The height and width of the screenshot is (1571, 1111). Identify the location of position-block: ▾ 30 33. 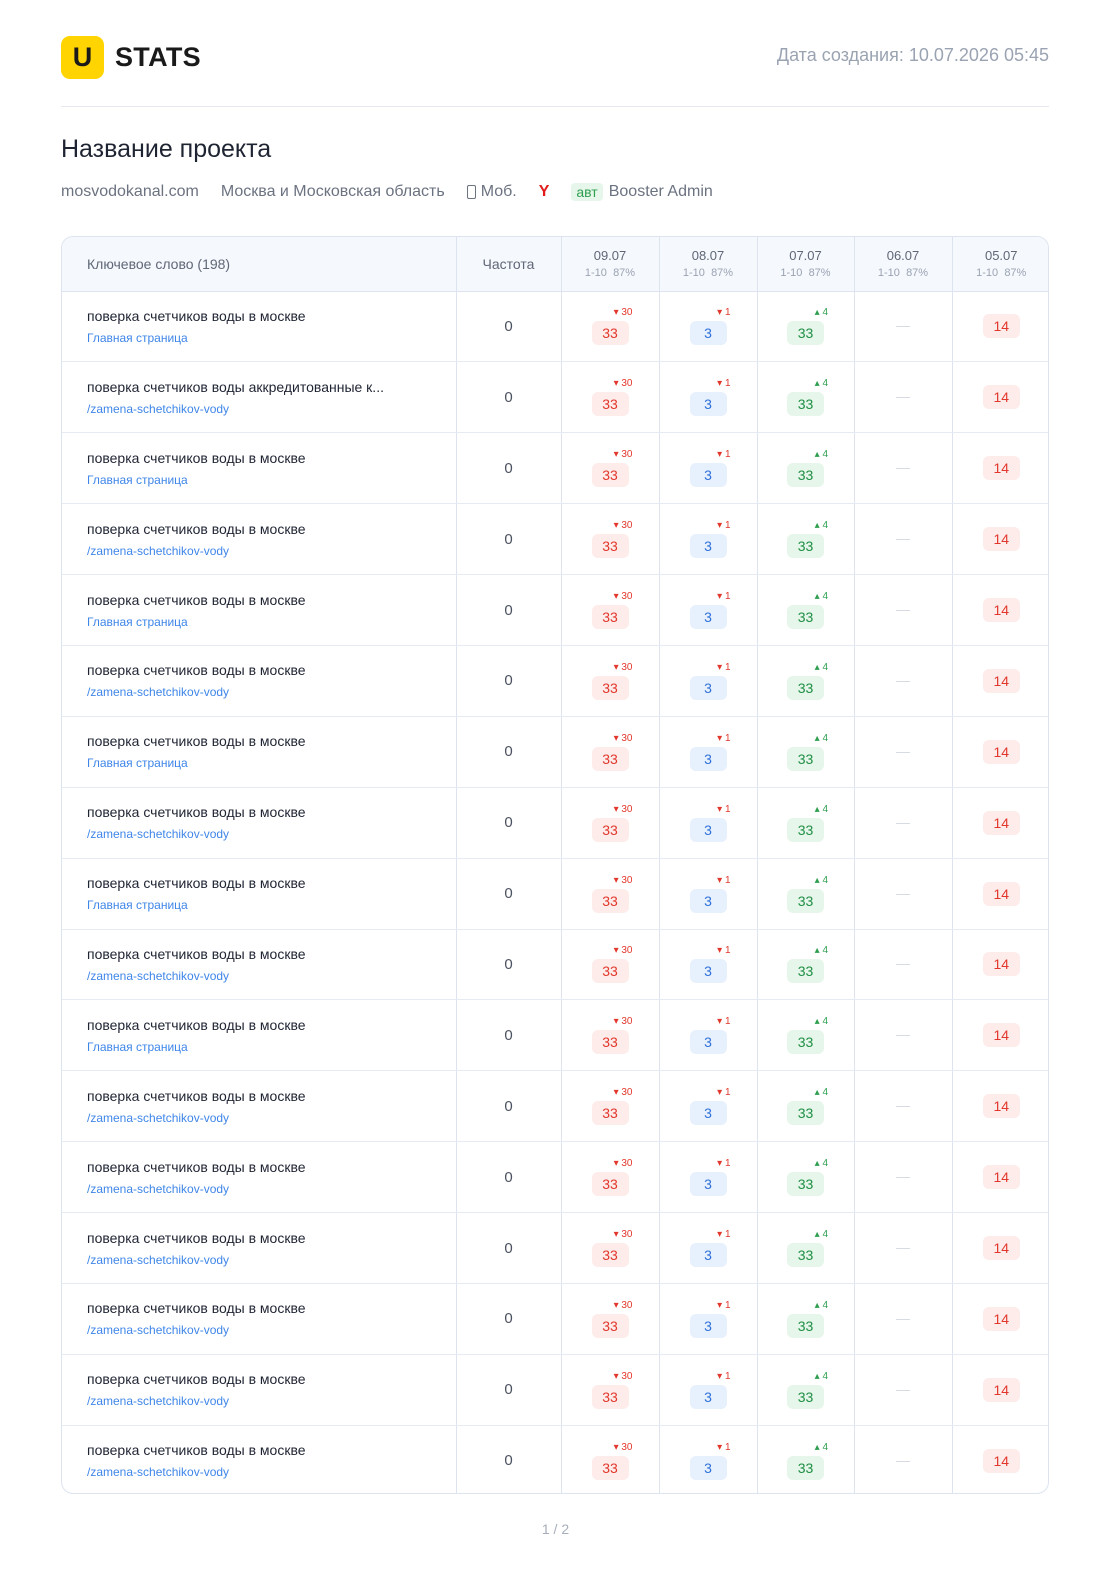
(612, 397).